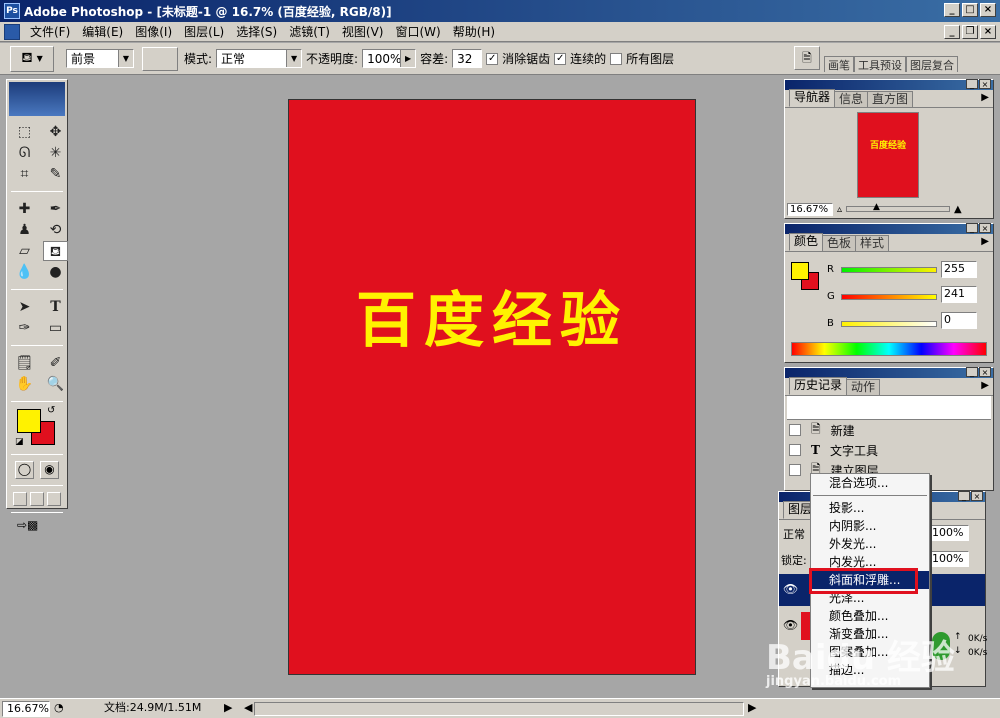 This screenshot has width=1000, height=718. I want to click on adobe-feather-logo, so click(37, 99).